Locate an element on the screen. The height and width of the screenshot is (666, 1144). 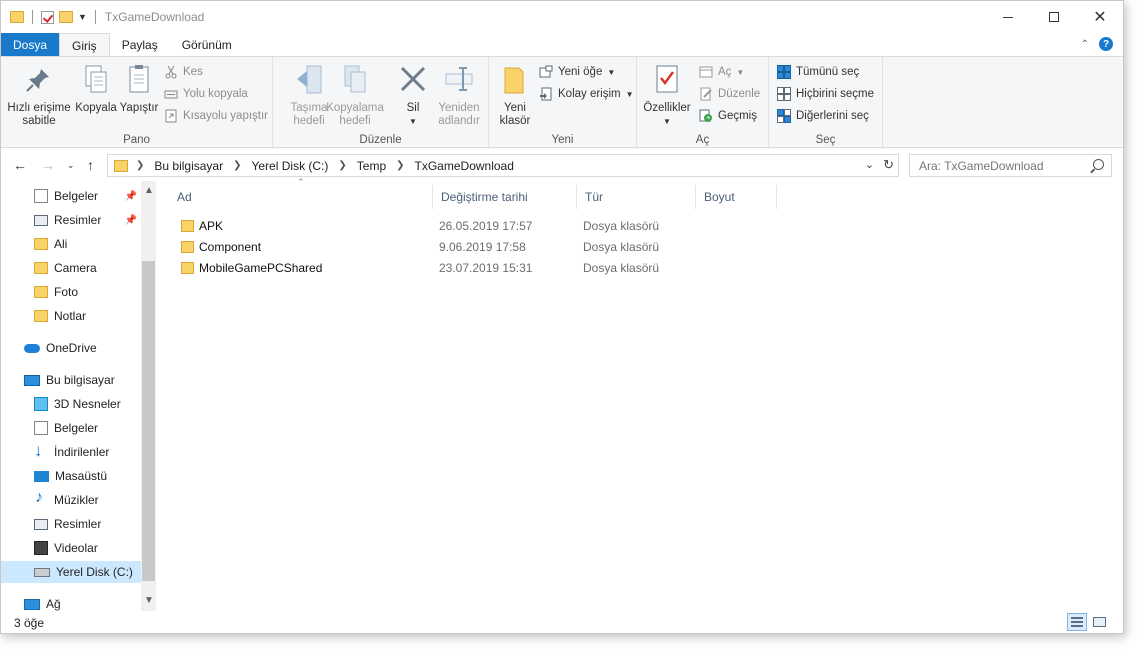
tab-home: Giriş is located at coordinates (84, 45).